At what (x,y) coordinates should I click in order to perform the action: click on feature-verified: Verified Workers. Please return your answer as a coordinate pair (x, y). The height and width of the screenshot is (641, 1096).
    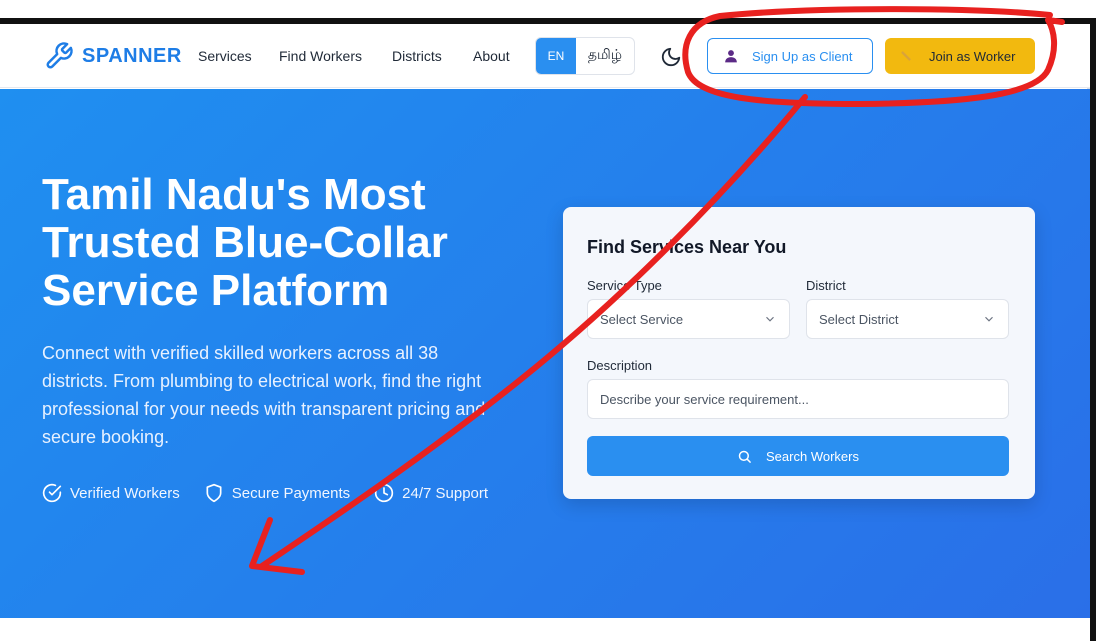
    Looking at the image, I should click on (111, 493).